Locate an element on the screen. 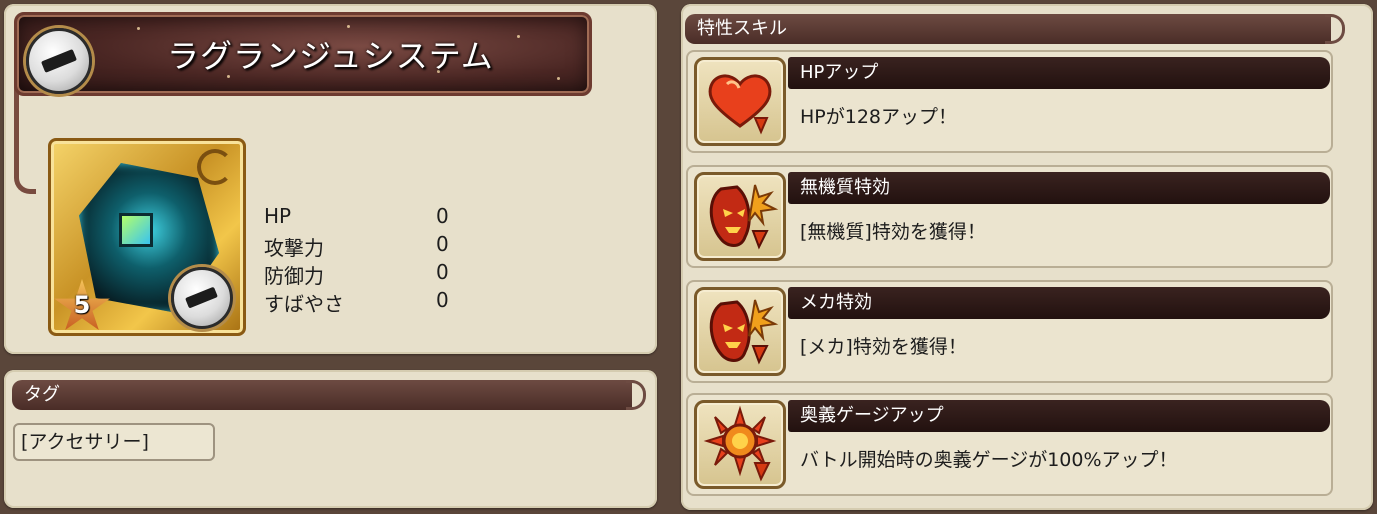  skill-card: 無機質特効 [無機質]特効を獲得！ is located at coordinates (1009, 216).